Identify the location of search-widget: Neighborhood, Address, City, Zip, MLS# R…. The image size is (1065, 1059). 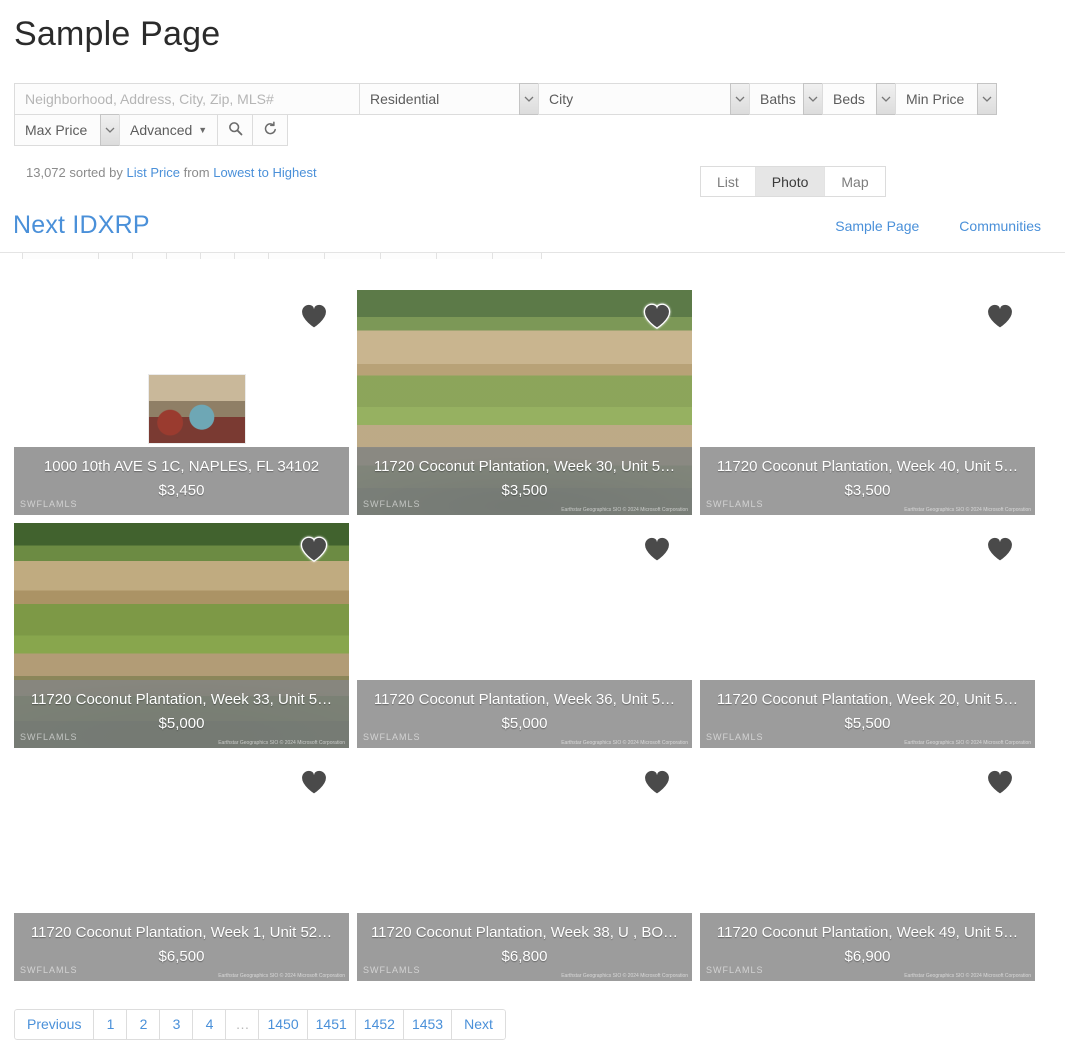
(532, 114).